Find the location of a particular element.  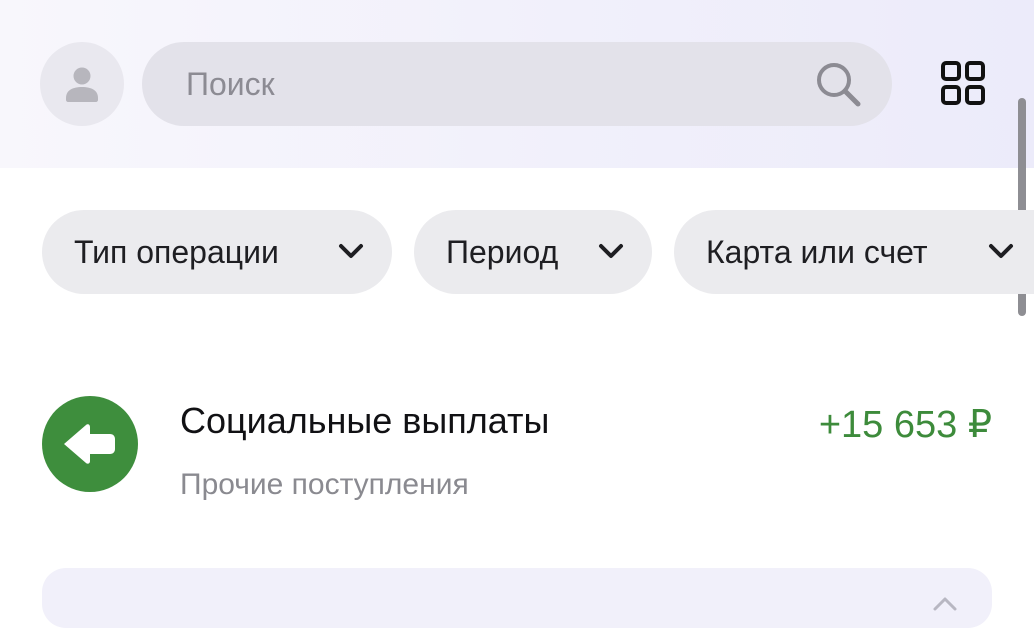

operation-icon is located at coordinates (90, 444).